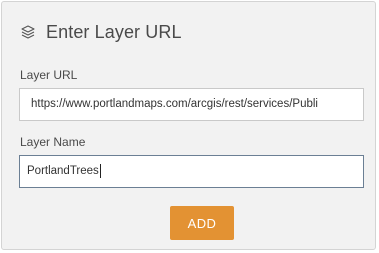 Image resolution: width=379 pixels, height=253 pixels. Describe the element at coordinates (114, 31) in the screenshot. I see `panel-title: Enter Layer URL` at that location.